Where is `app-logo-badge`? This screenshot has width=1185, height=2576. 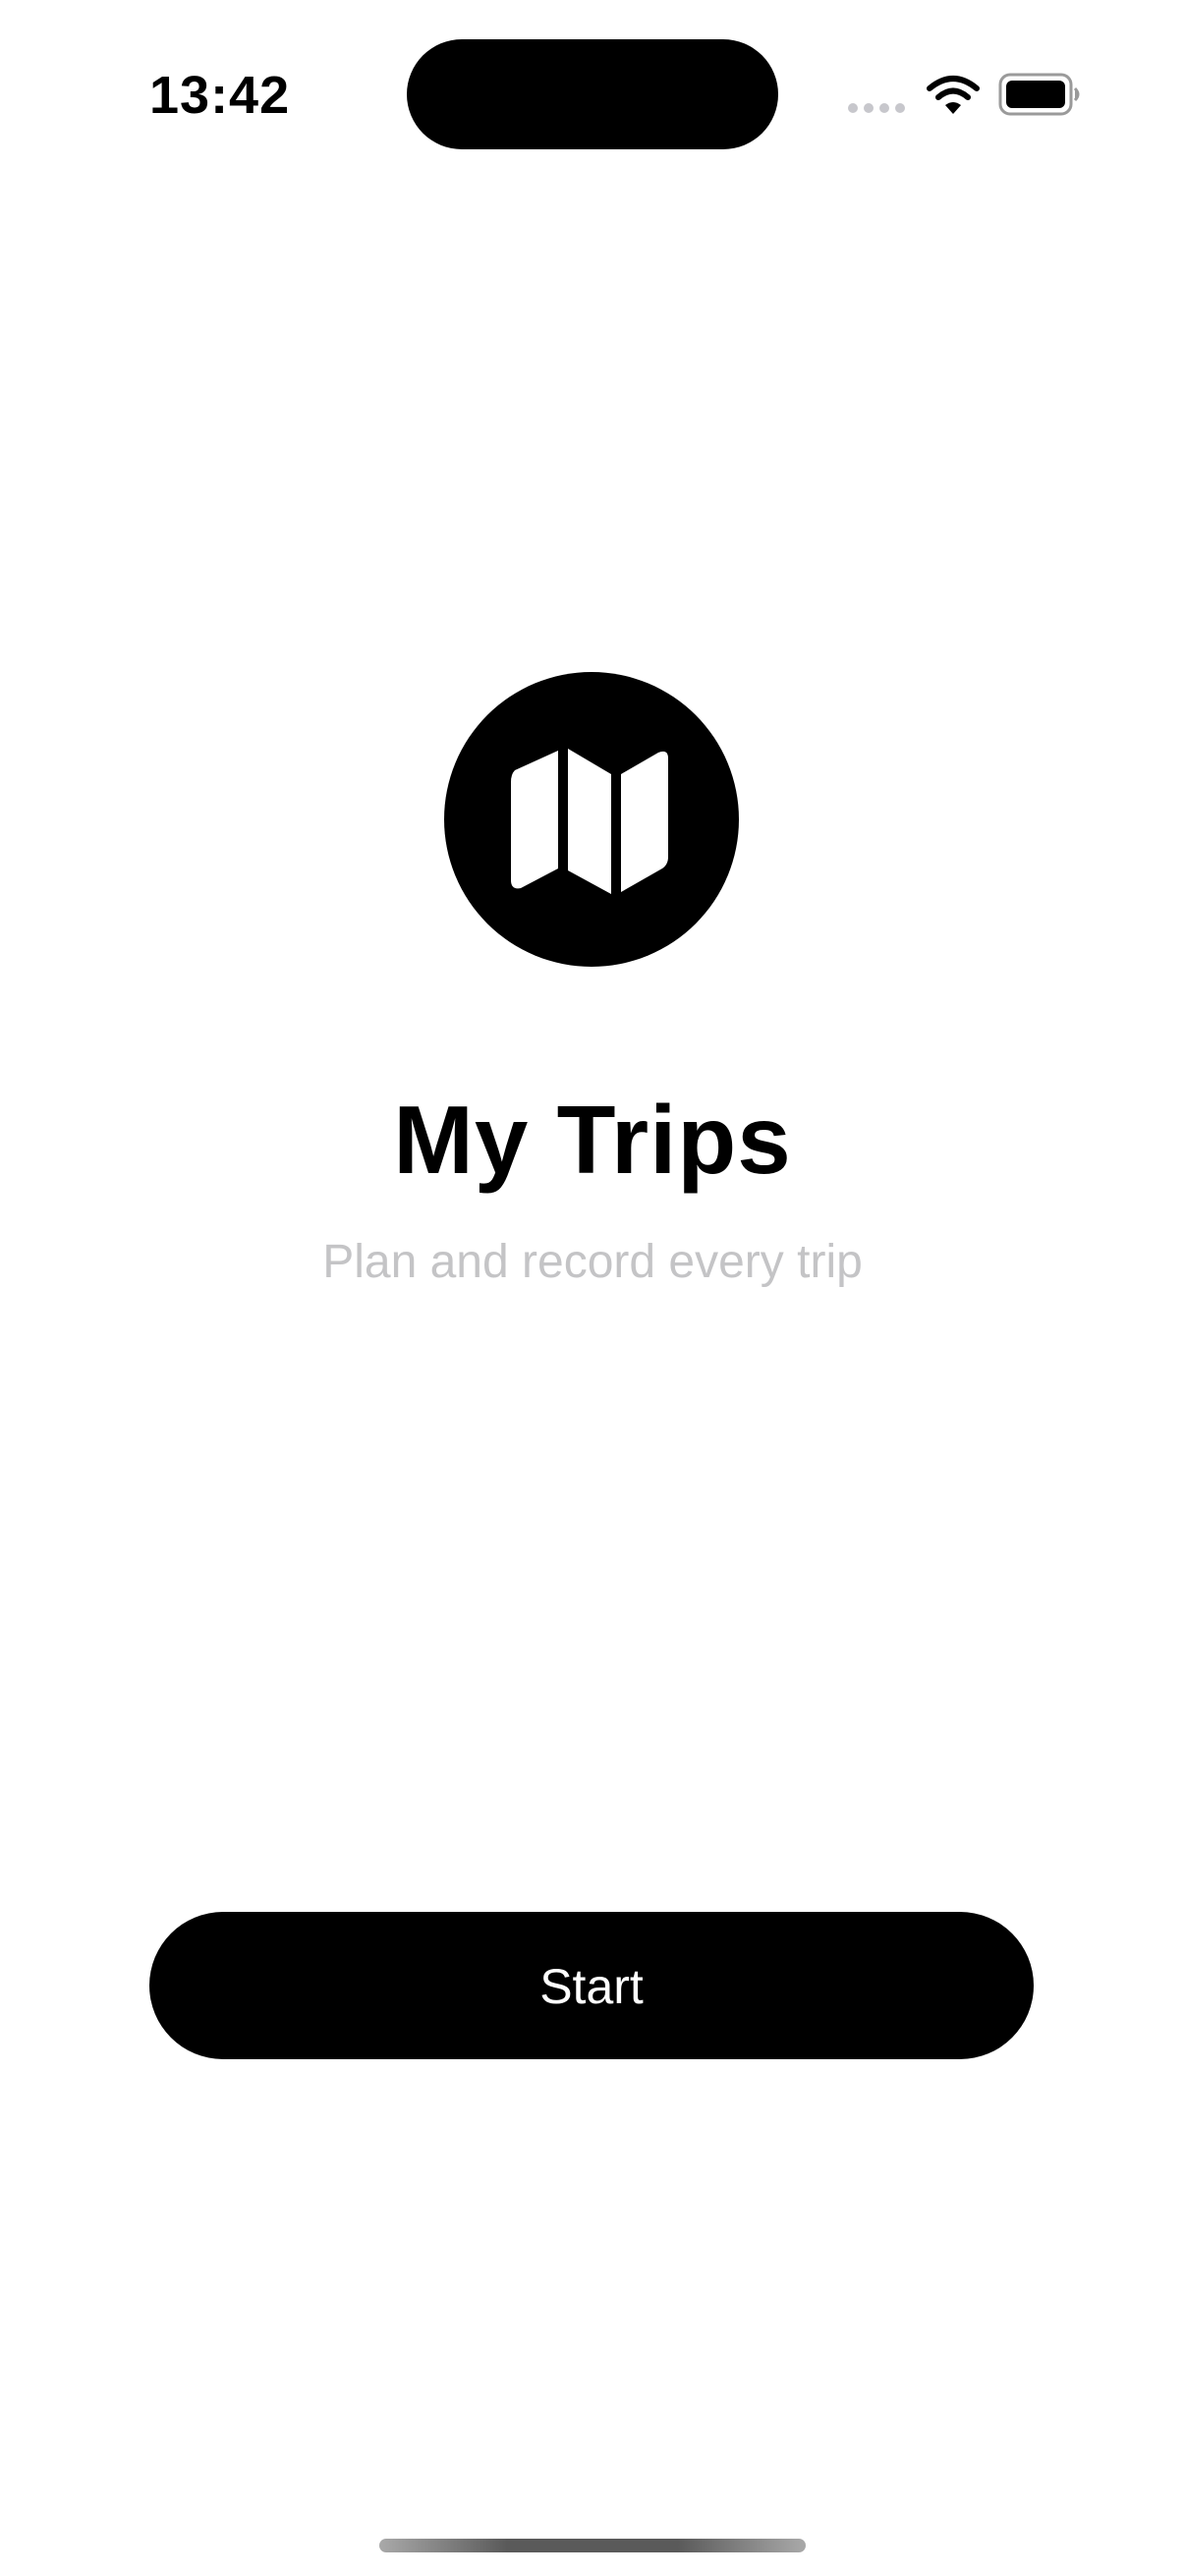
app-logo-badge is located at coordinates (592, 819).